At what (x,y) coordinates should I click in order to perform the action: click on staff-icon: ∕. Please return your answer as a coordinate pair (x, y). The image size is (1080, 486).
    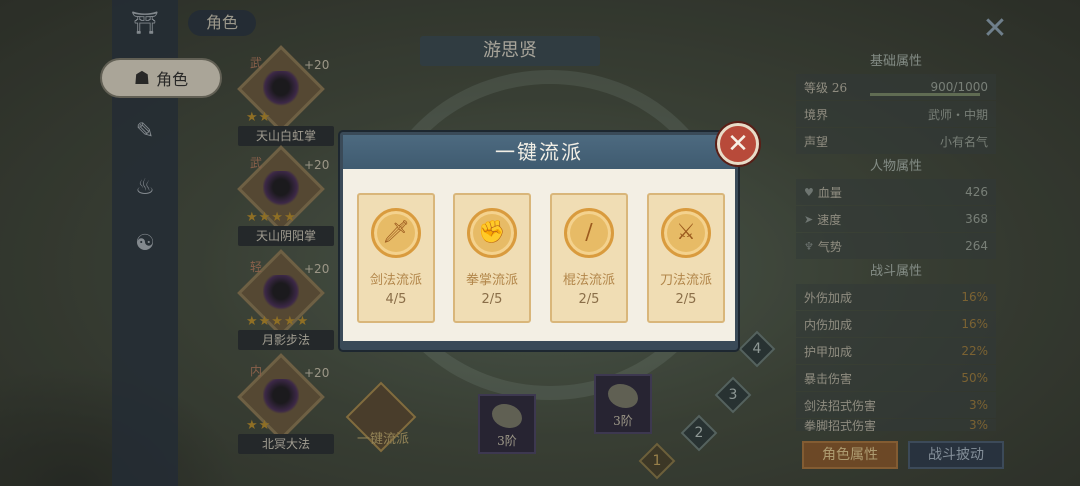
    Looking at the image, I should click on (589, 233).